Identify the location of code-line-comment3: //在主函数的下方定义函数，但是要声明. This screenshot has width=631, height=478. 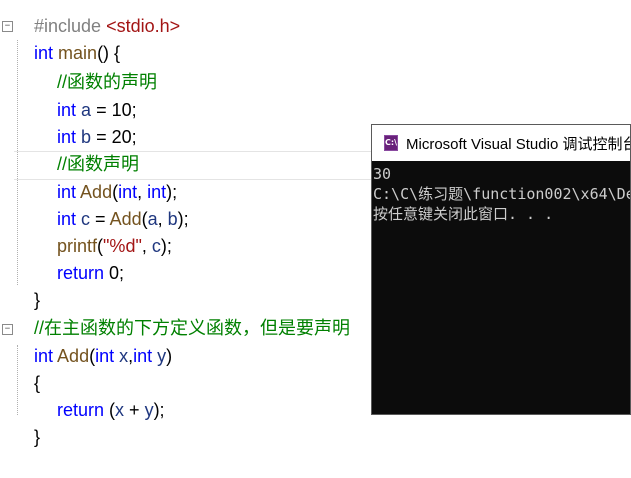
(182, 313).